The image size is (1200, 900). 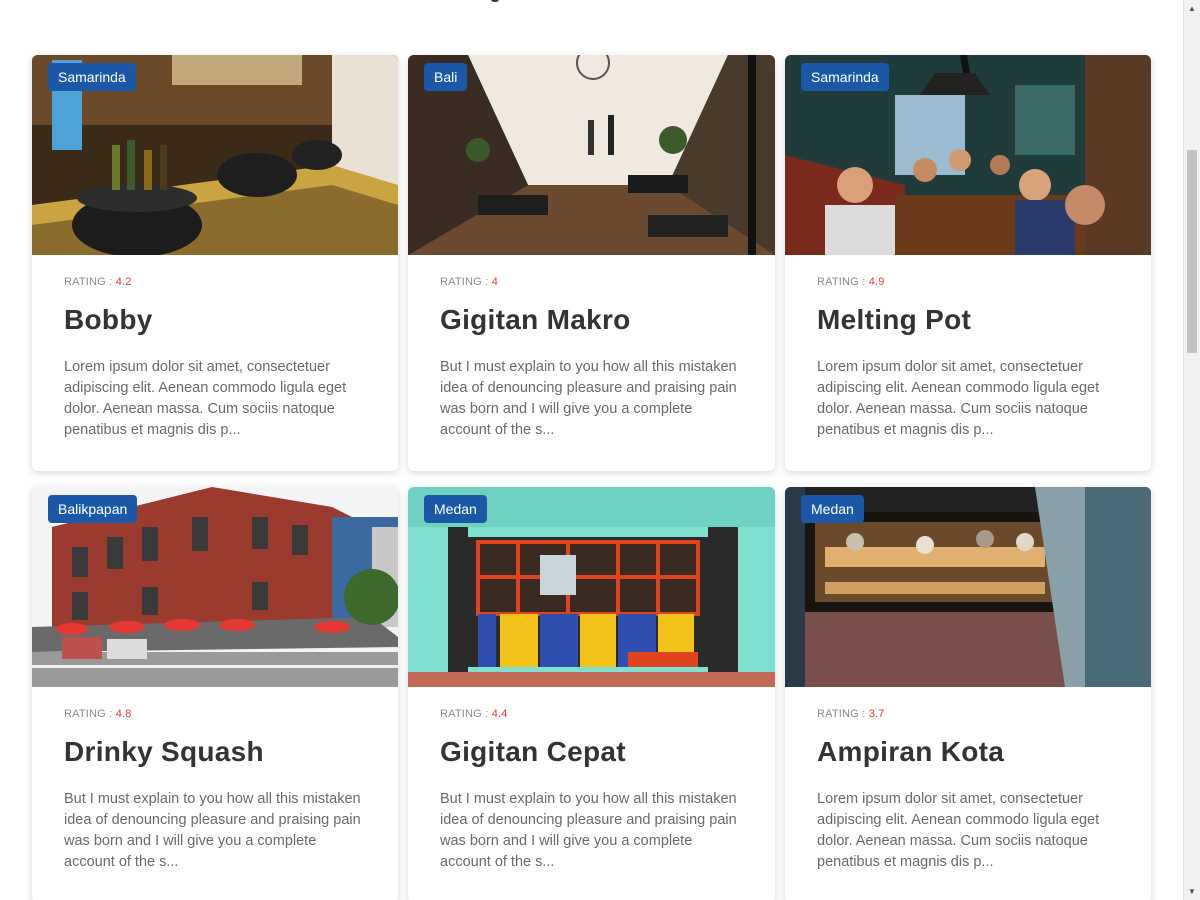 What do you see at coordinates (495, 282) in the screenshot?
I see `rating-value: 4` at bounding box center [495, 282].